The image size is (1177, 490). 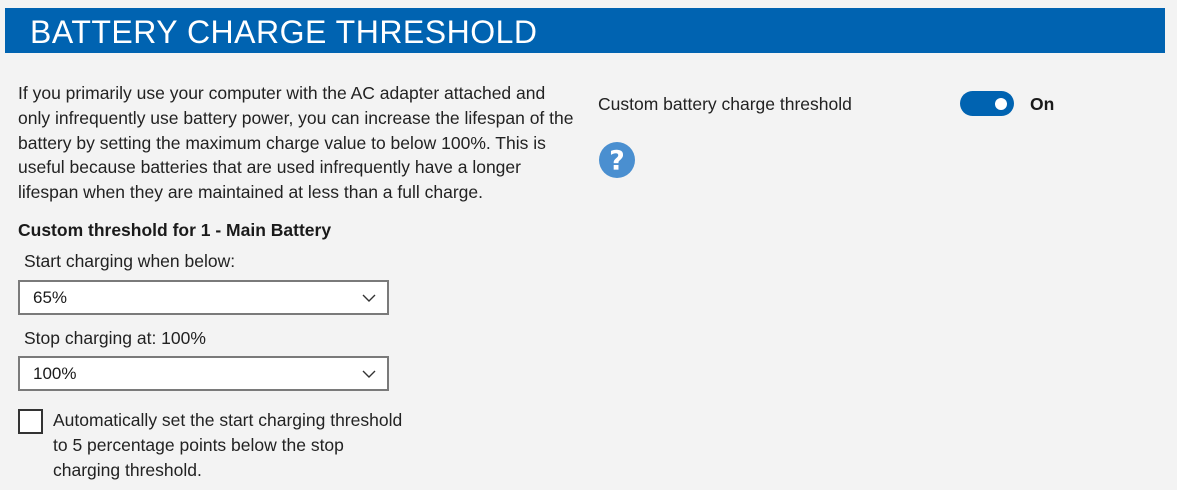 What do you see at coordinates (585, 30) in the screenshot?
I see `page-header: BATTERY CHARGE THRESHOLD` at bounding box center [585, 30].